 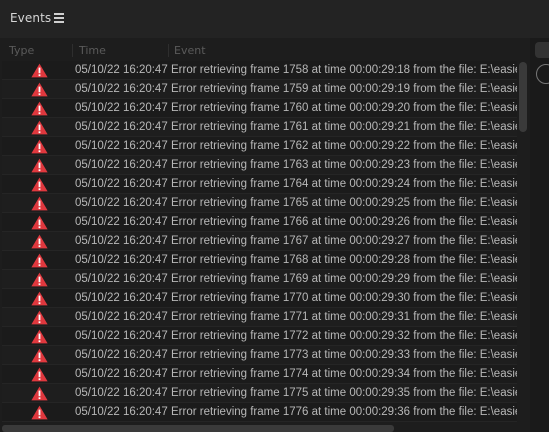 What do you see at coordinates (523, 97) in the screenshot?
I see `vertical-scrollbar-thumb` at bounding box center [523, 97].